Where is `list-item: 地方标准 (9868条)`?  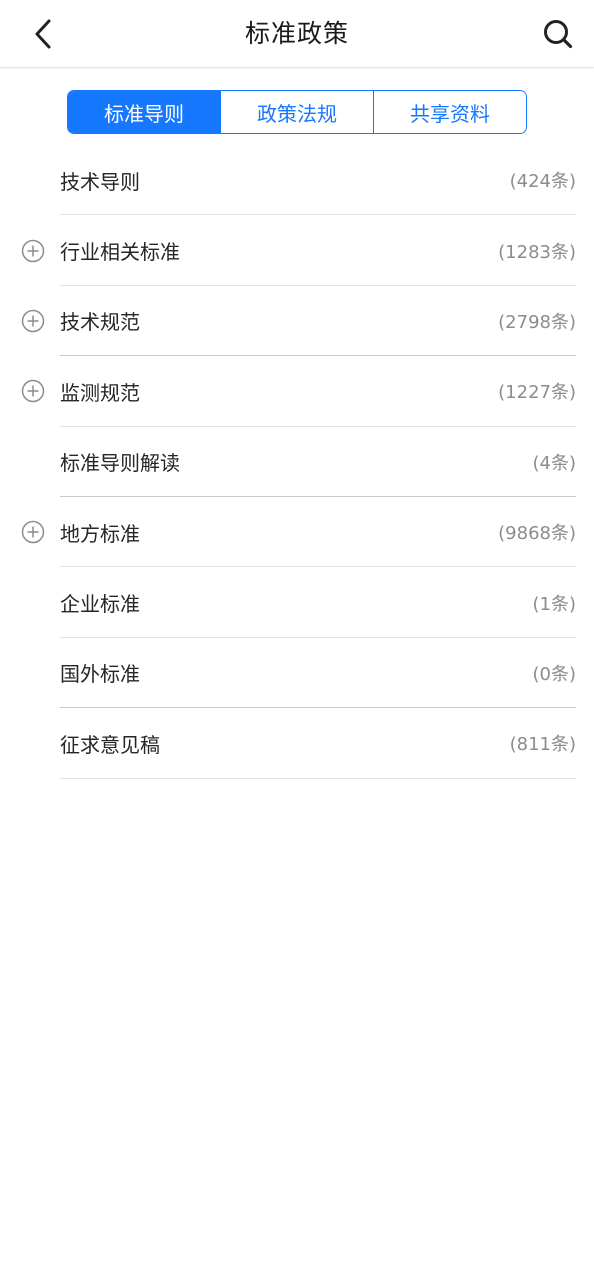
list-item: 地方标准 (9868条) is located at coordinates (297, 532).